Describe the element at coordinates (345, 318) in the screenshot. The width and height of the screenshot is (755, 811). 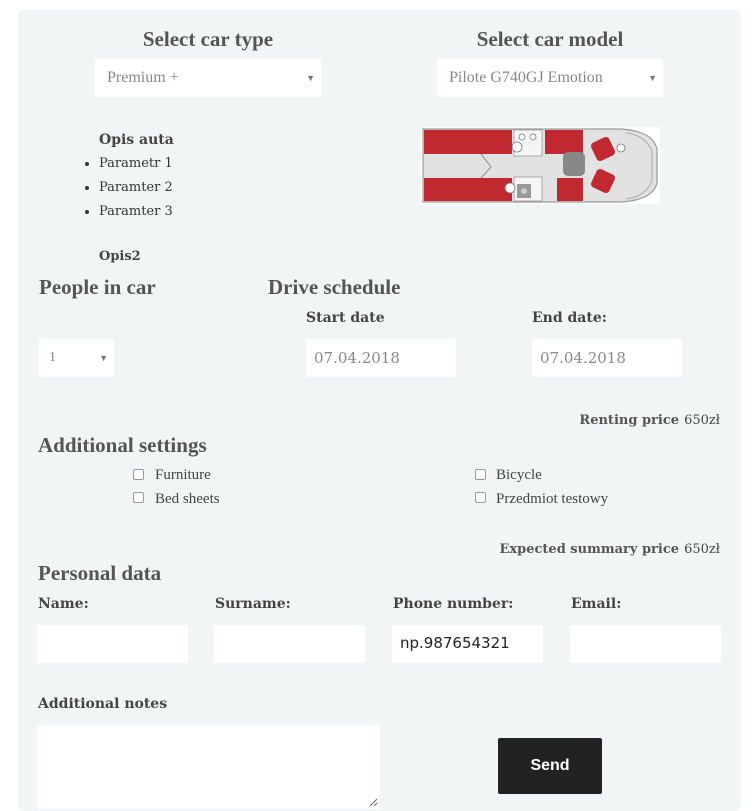
I see `start-date-label: Start date` at that location.